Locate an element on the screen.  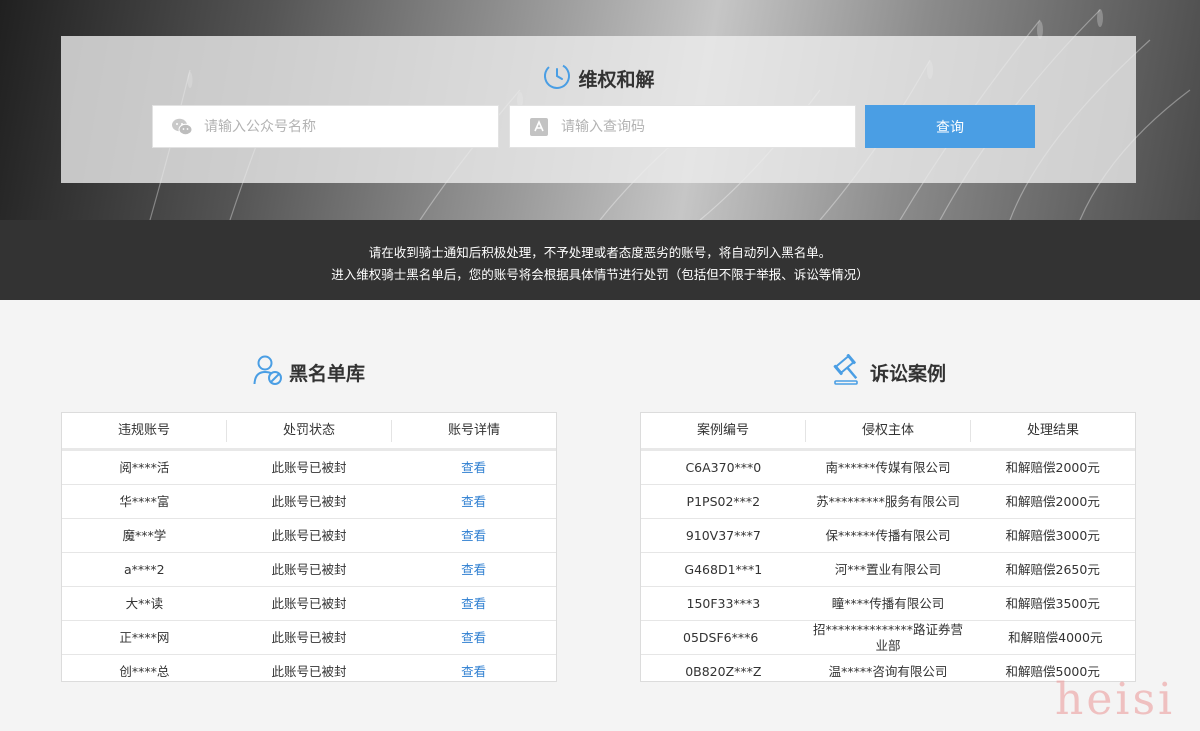
result-cell: 和解赔偿4000元 is located at coordinates (1055, 637).